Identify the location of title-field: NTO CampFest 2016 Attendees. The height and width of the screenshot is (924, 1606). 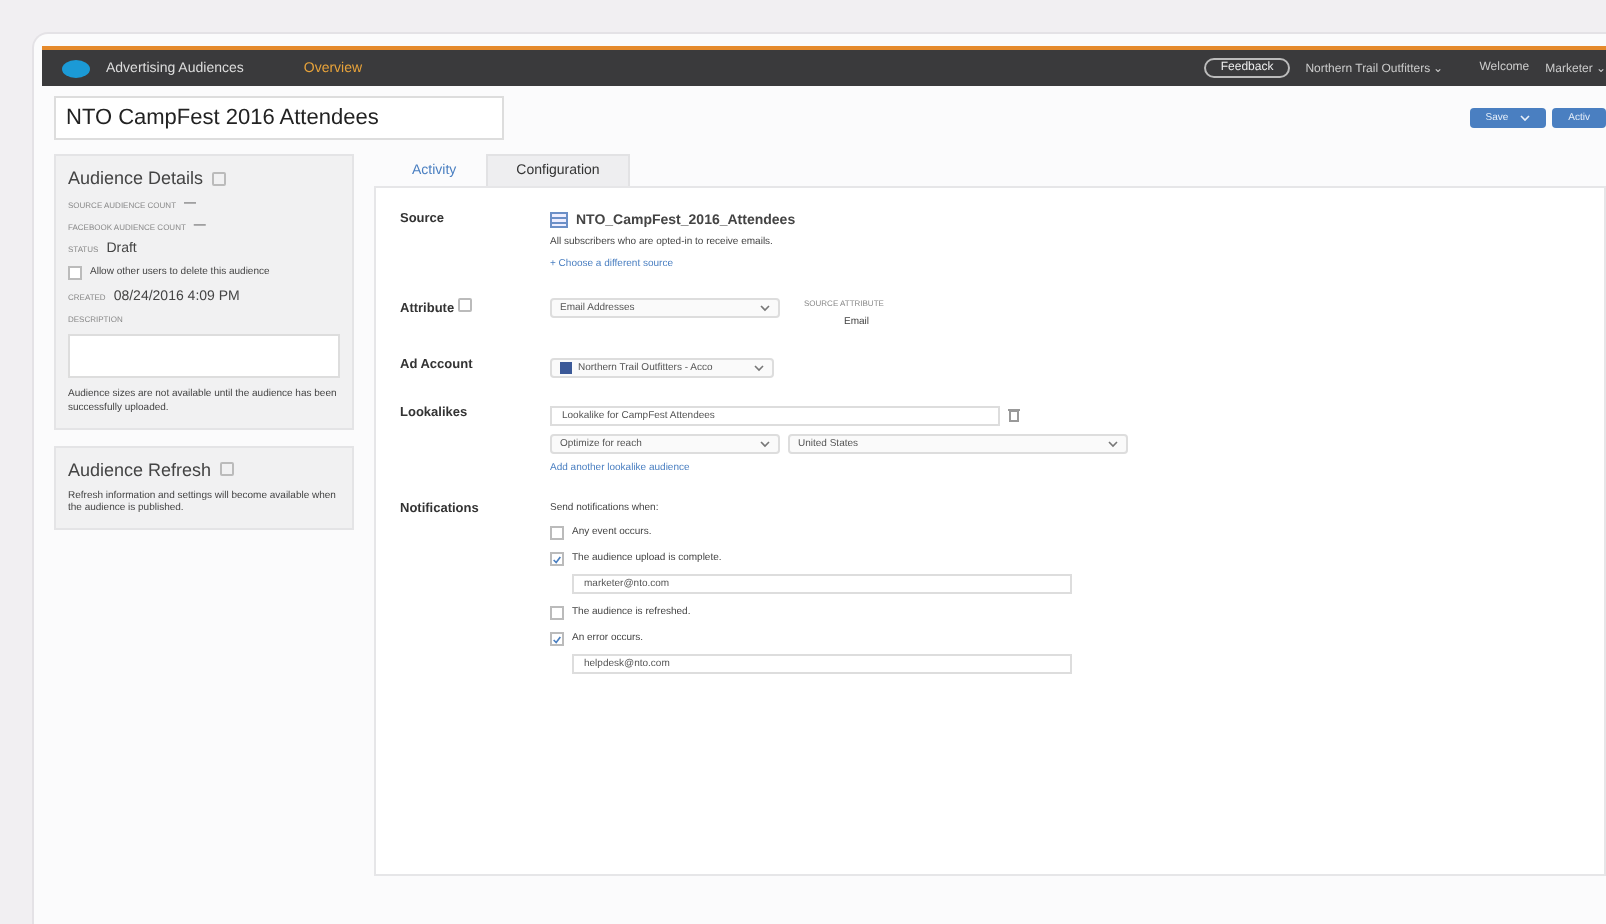
(279, 118).